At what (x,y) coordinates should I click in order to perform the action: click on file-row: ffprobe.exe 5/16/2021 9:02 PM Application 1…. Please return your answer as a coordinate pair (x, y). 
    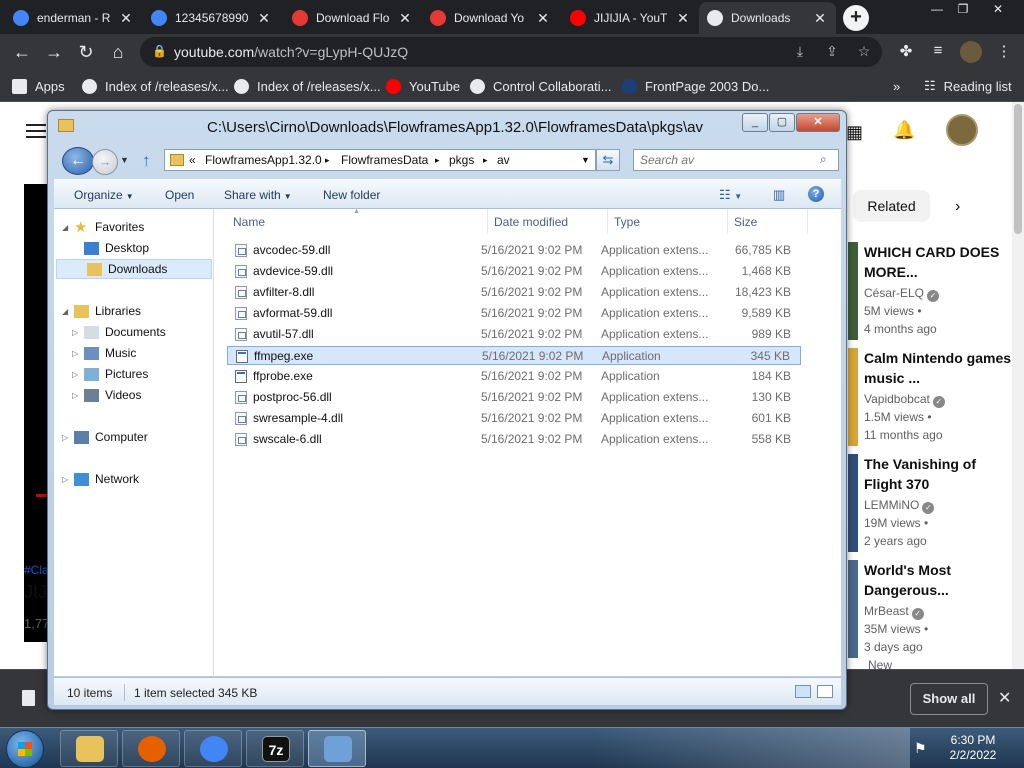
    Looking at the image, I should click on (514, 376).